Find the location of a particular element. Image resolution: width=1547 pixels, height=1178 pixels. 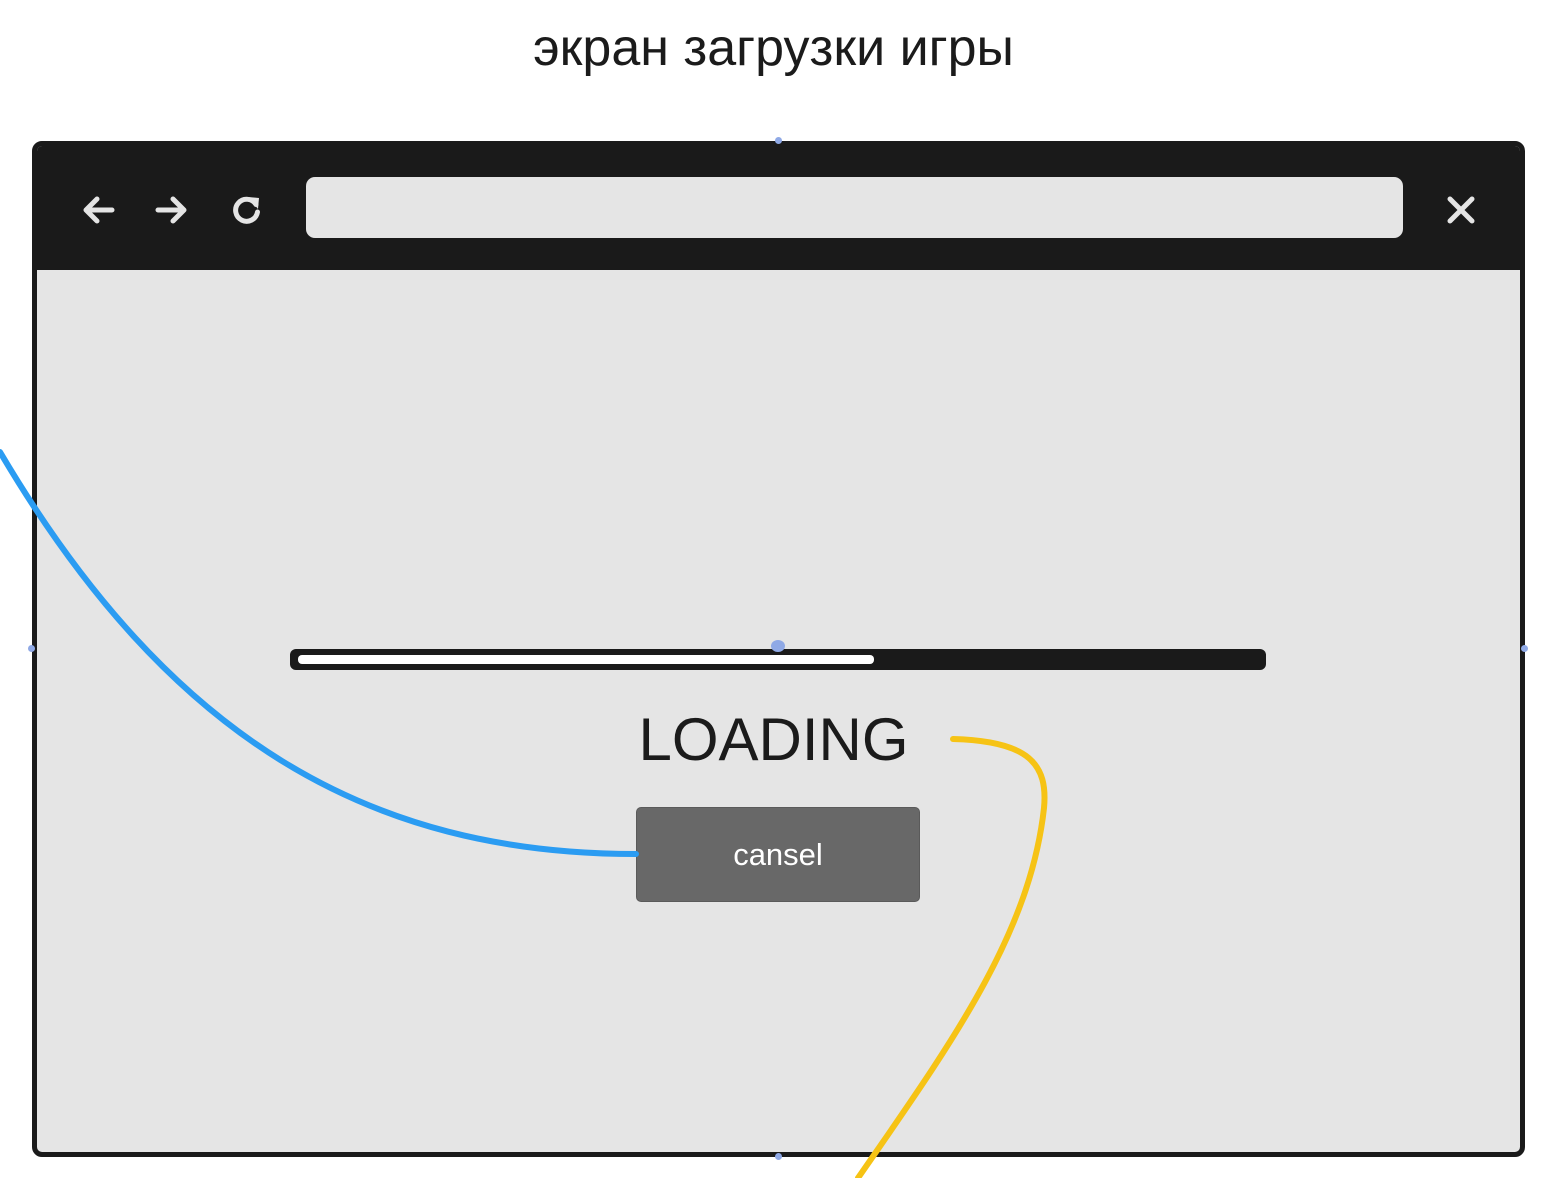

browser-toolbar is located at coordinates (778, 208).